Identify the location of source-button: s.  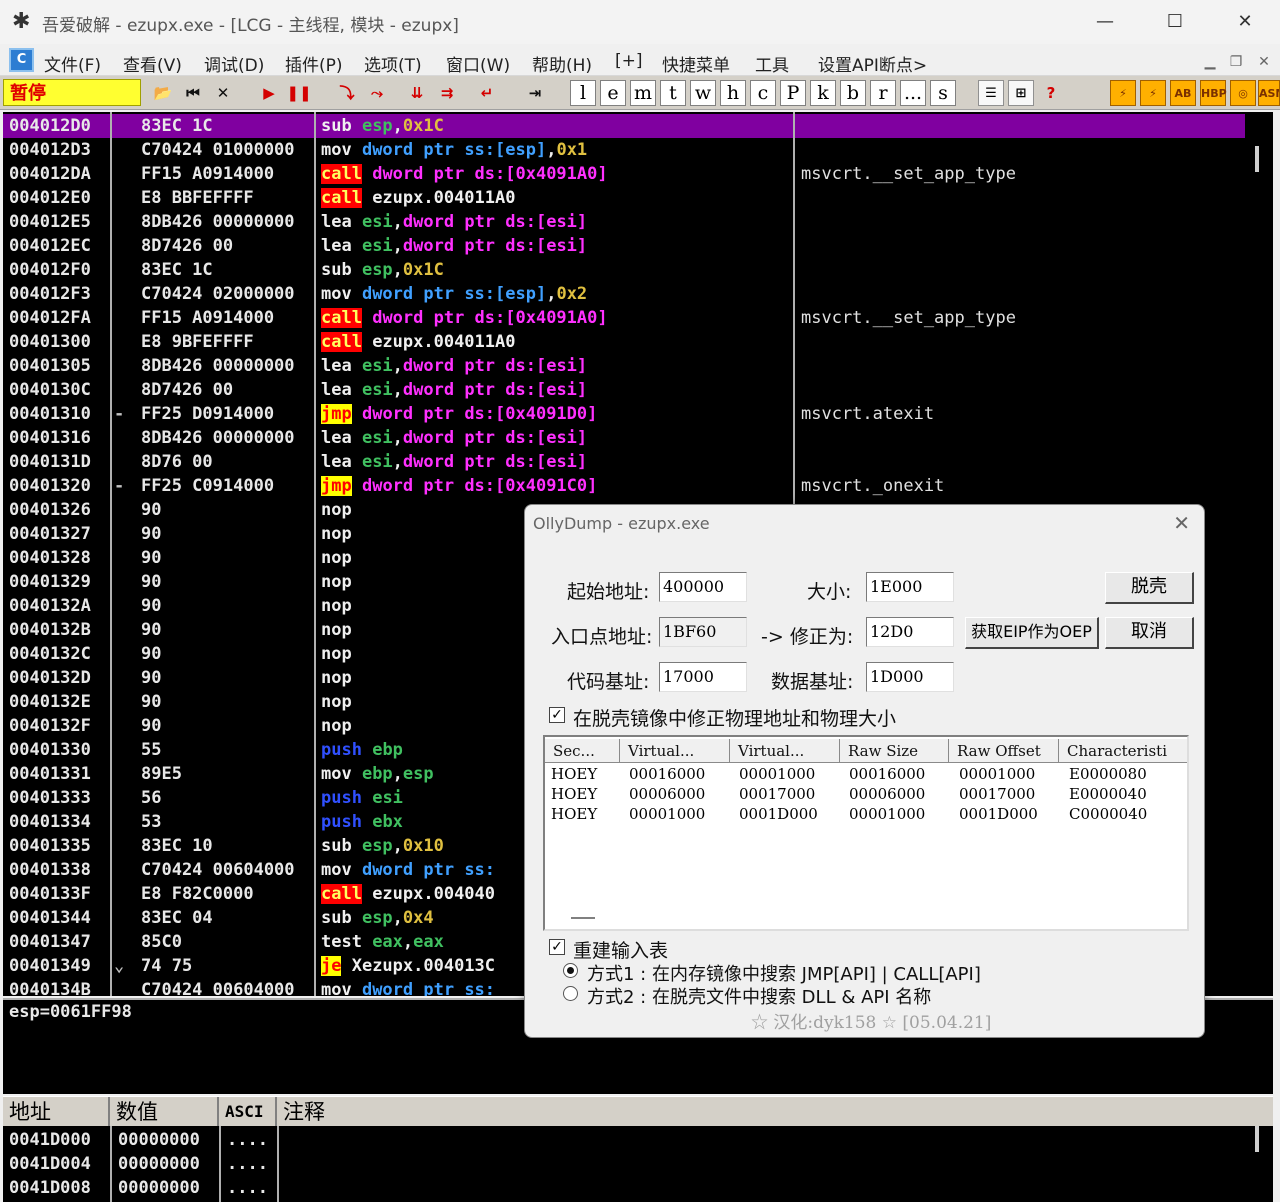
(943, 93).